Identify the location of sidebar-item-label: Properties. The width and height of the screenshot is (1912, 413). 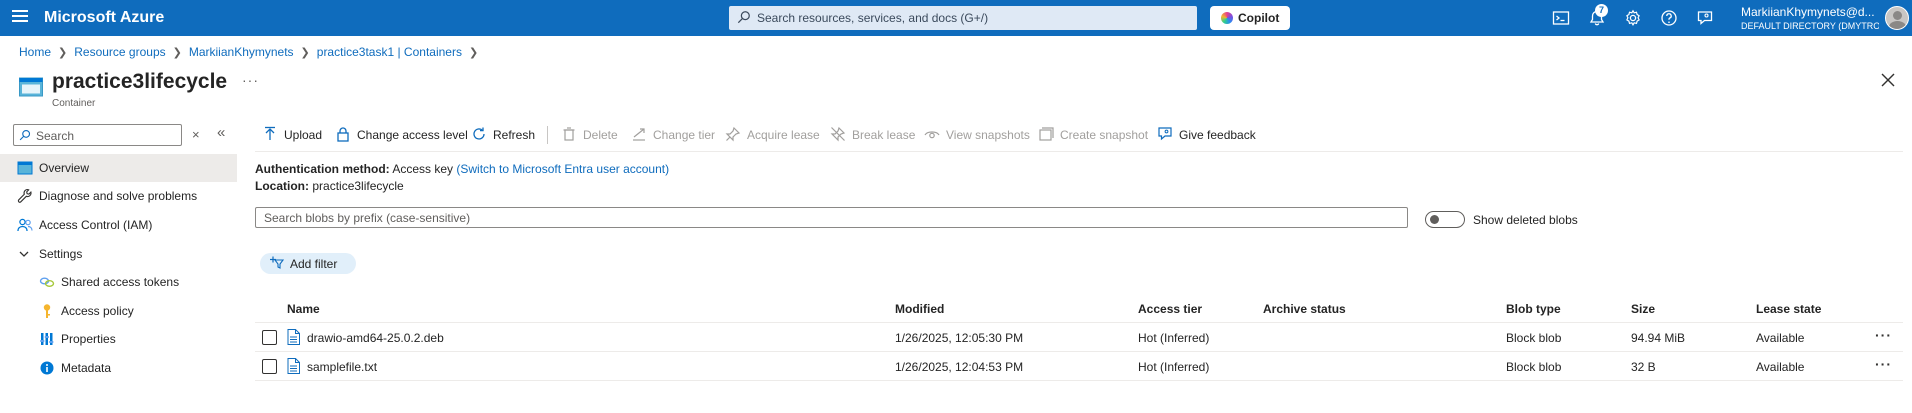
(88, 339).